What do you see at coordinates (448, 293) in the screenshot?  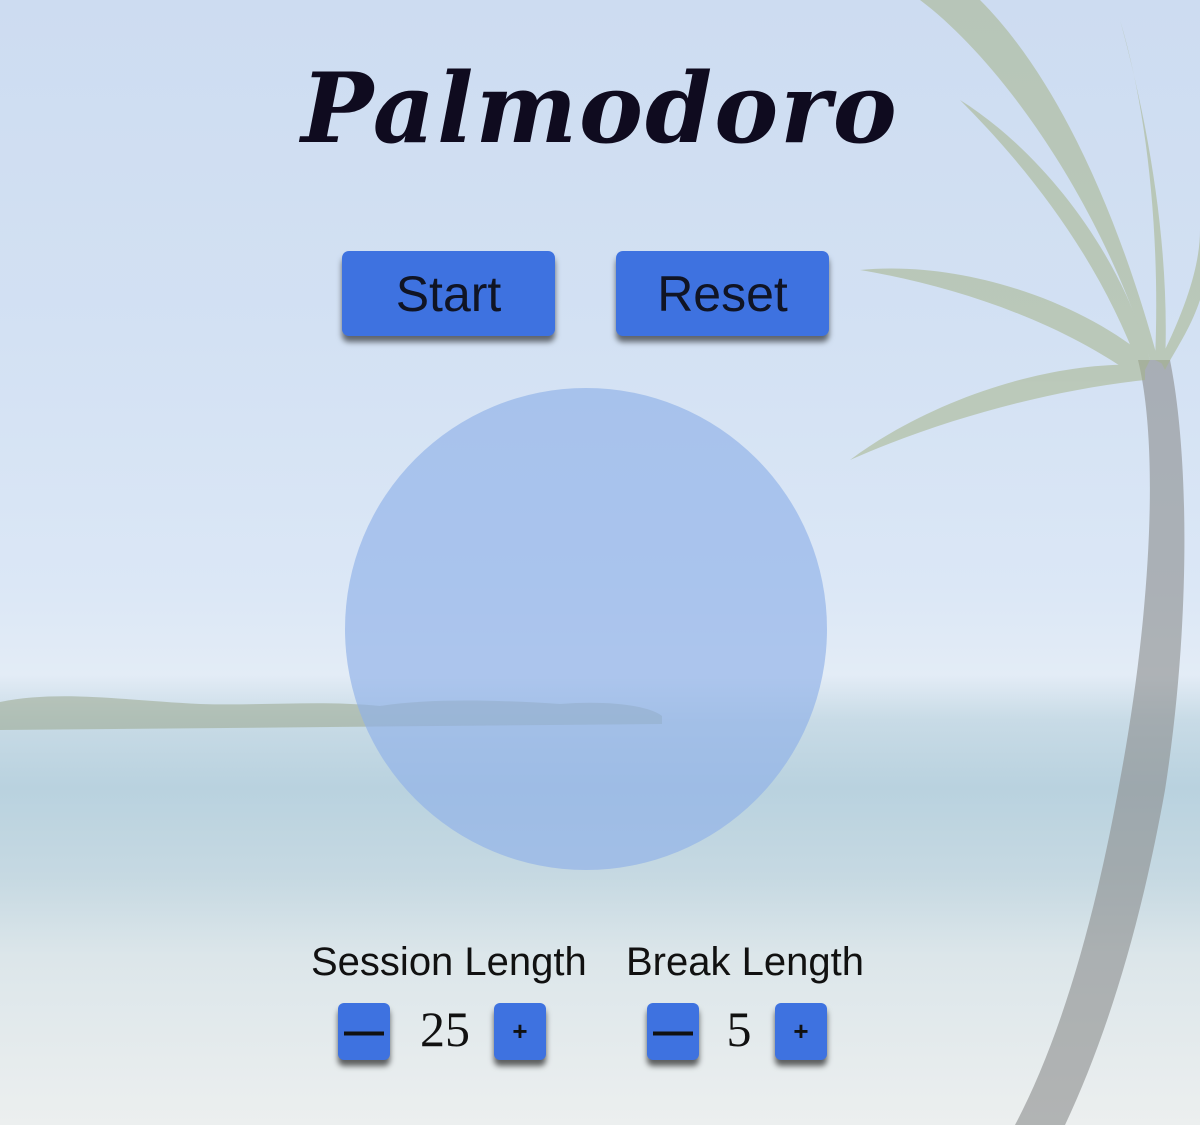 I see `start-button: Start` at bounding box center [448, 293].